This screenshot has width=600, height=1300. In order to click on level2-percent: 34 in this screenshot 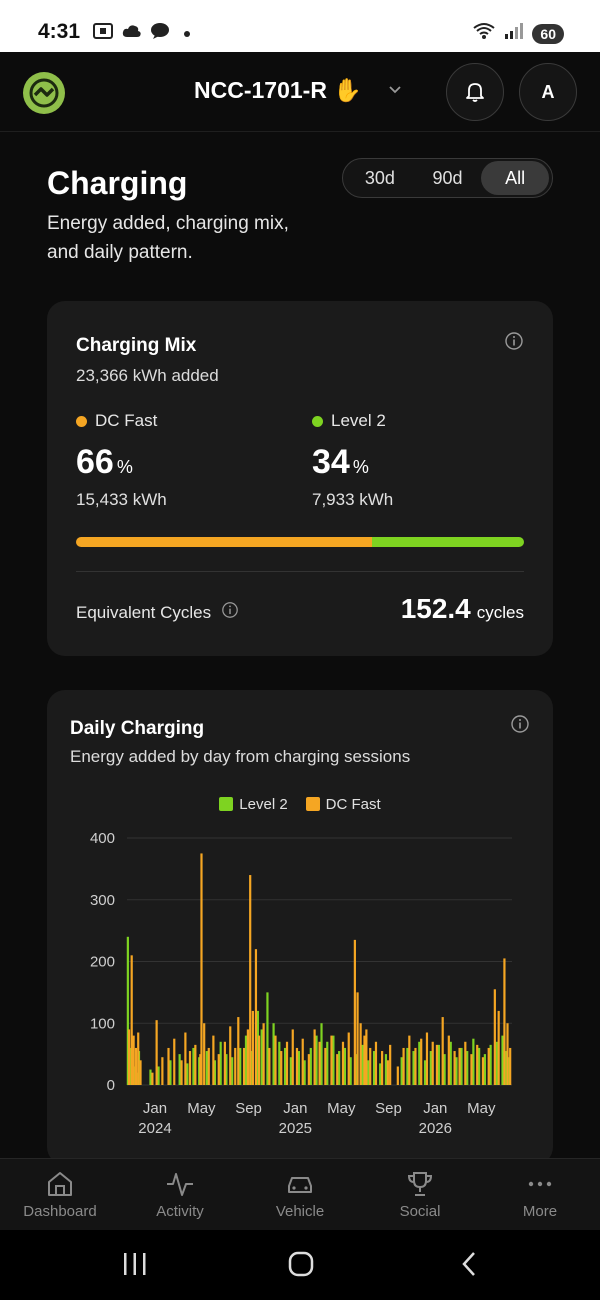, I will do `click(331, 462)`.